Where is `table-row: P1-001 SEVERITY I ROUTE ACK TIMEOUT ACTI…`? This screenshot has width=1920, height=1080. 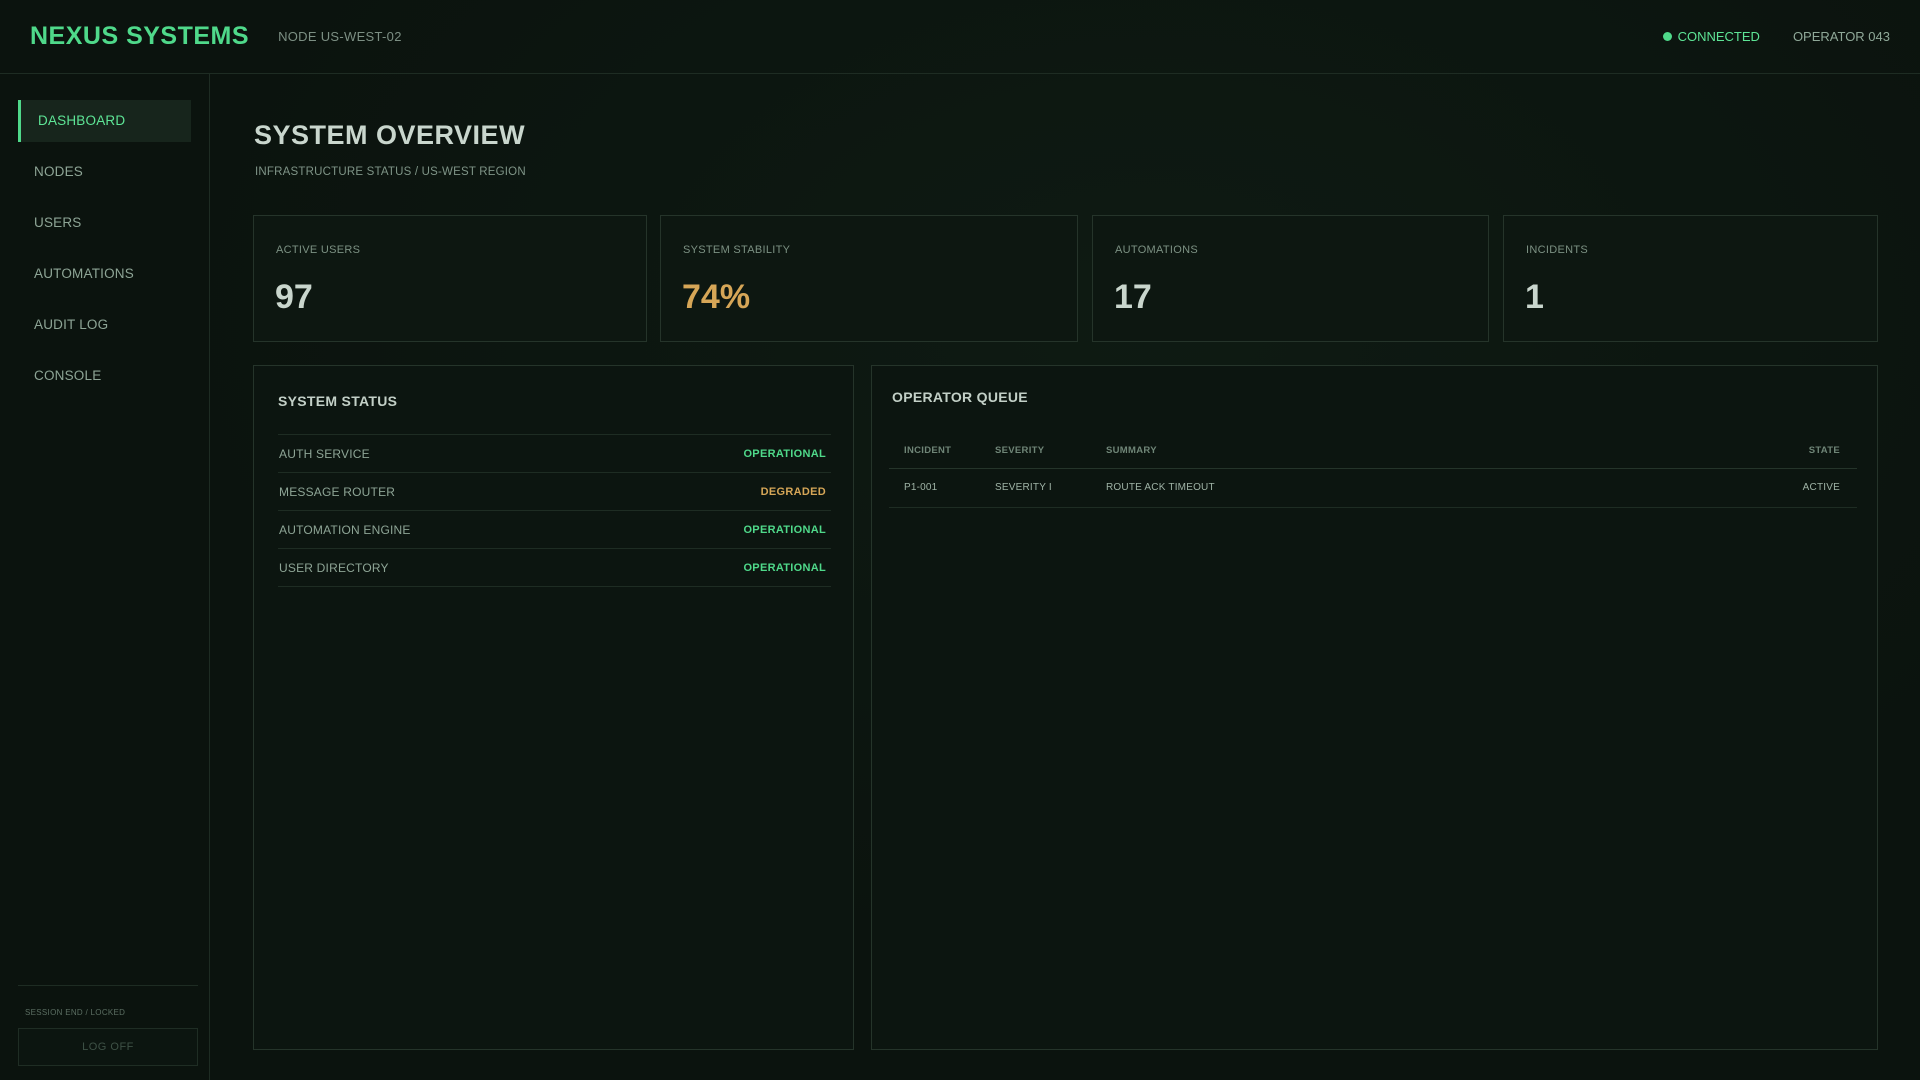 table-row: P1-001 SEVERITY I ROUTE ACK TIMEOUT ACTI… is located at coordinates (1373, 488).